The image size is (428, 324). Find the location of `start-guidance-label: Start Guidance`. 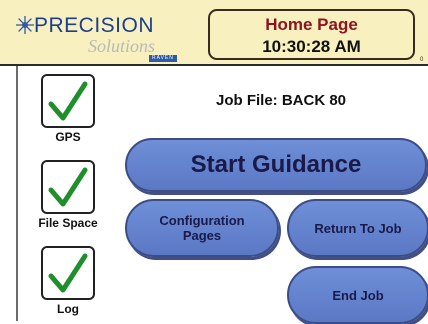

start-guidance-label: Start Guidance is located at coordinates (276, 164).